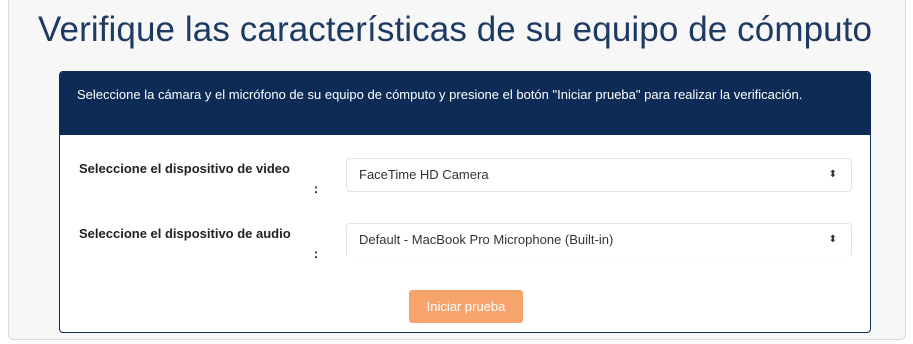 The height and width of the screenshot is (344, 913). Describe the element at coordinates (424, 174) in the screenshot. I see `video-device-selected-value: FaceTime HD Camera` at that location.